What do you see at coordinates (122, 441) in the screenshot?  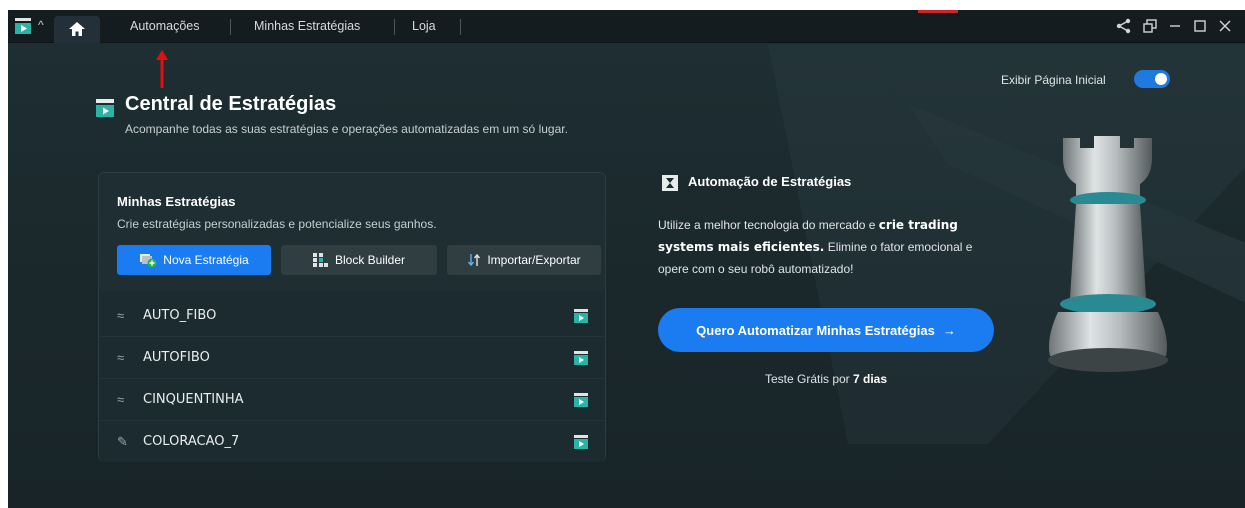 I see `pin-icon: ✎` at bounding box center [122, 441].